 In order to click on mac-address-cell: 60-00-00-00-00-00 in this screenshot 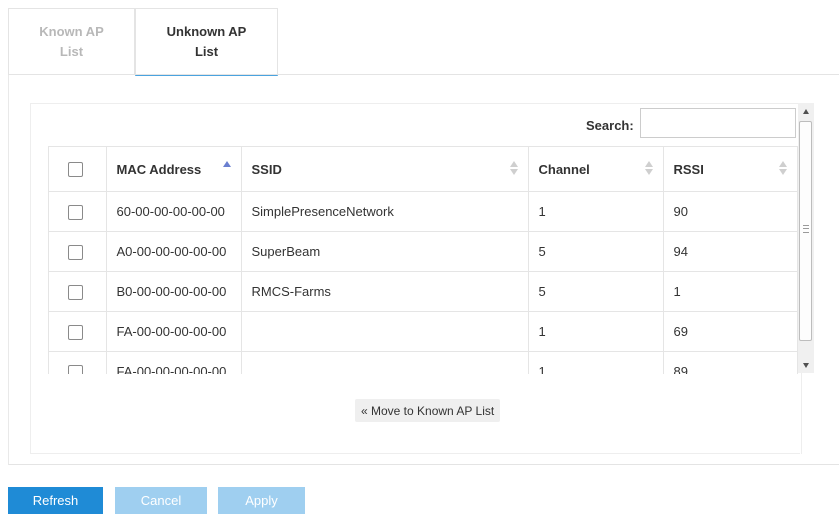, I will do `click(173, 211)`.